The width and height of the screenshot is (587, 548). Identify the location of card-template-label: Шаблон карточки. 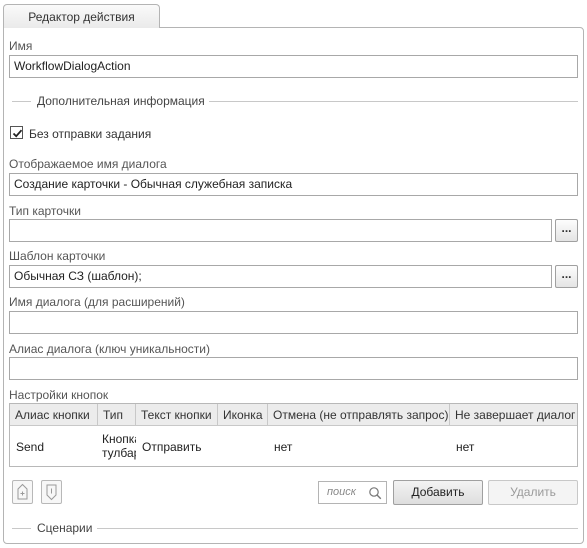
(57, 256).